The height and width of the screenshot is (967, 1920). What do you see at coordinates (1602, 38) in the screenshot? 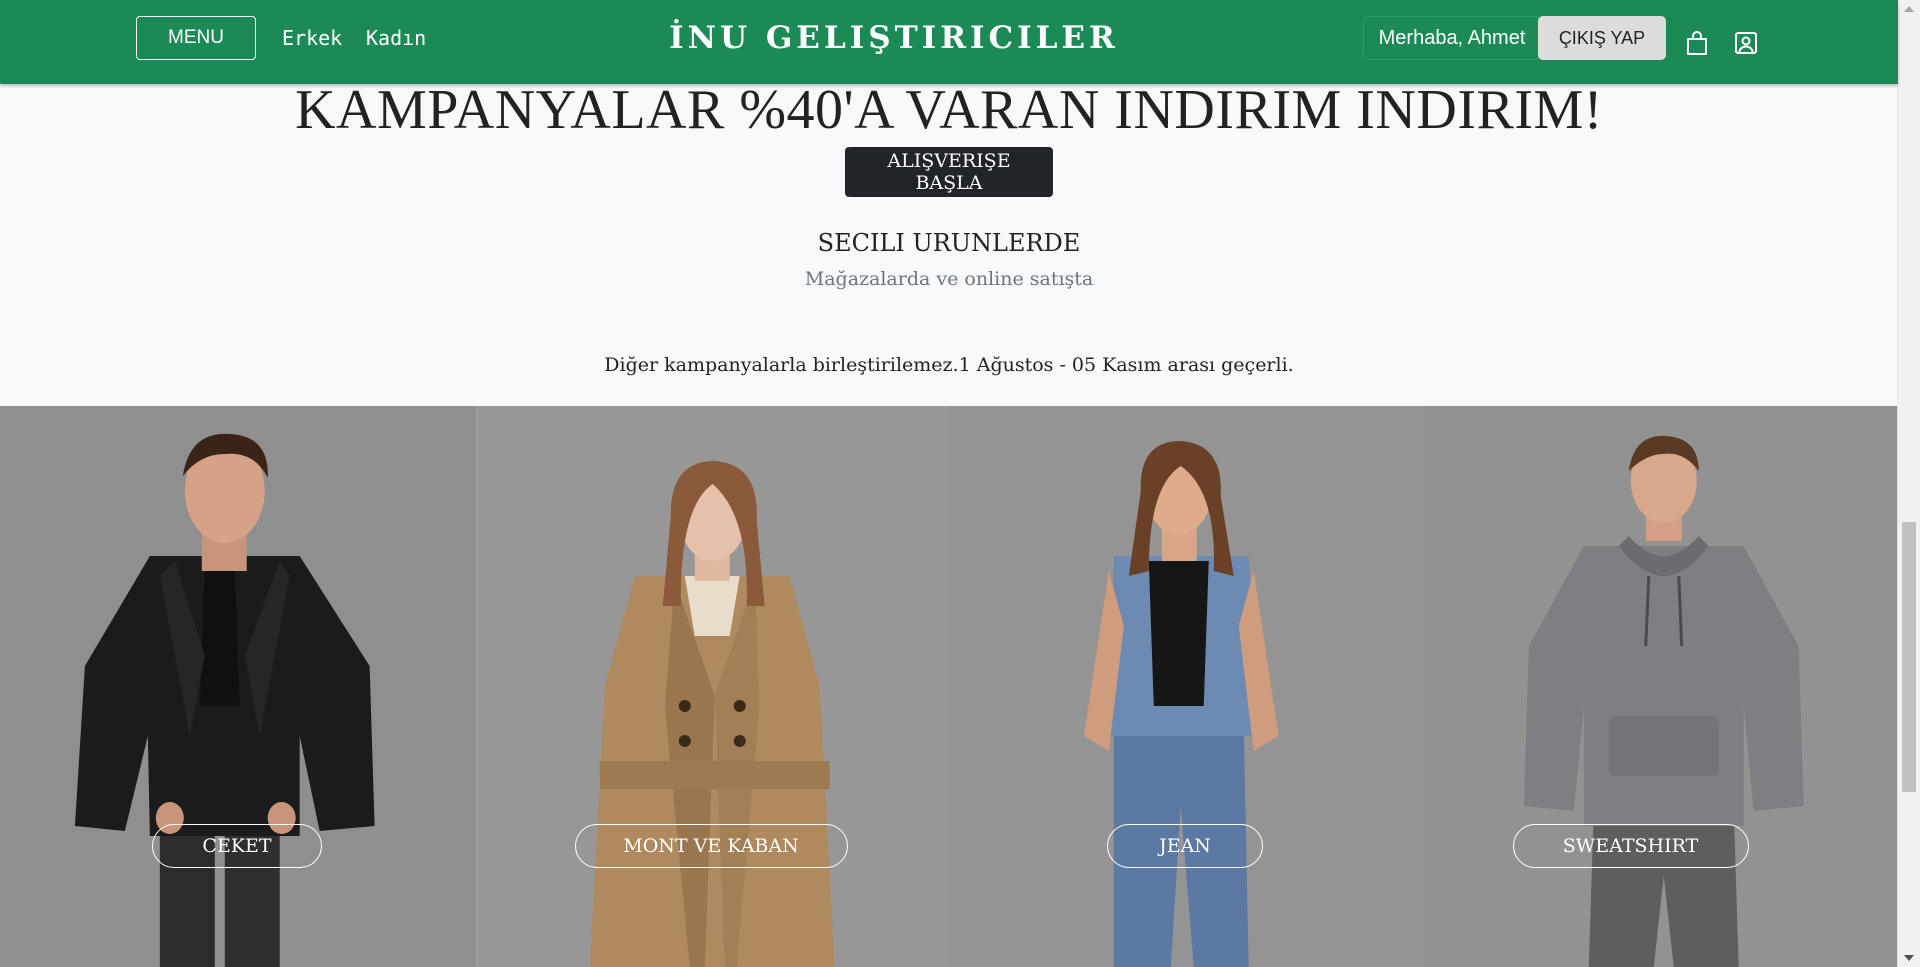
I see `logout-button: ÇIKIŞ YAP` at bounding box center [1602, 38].